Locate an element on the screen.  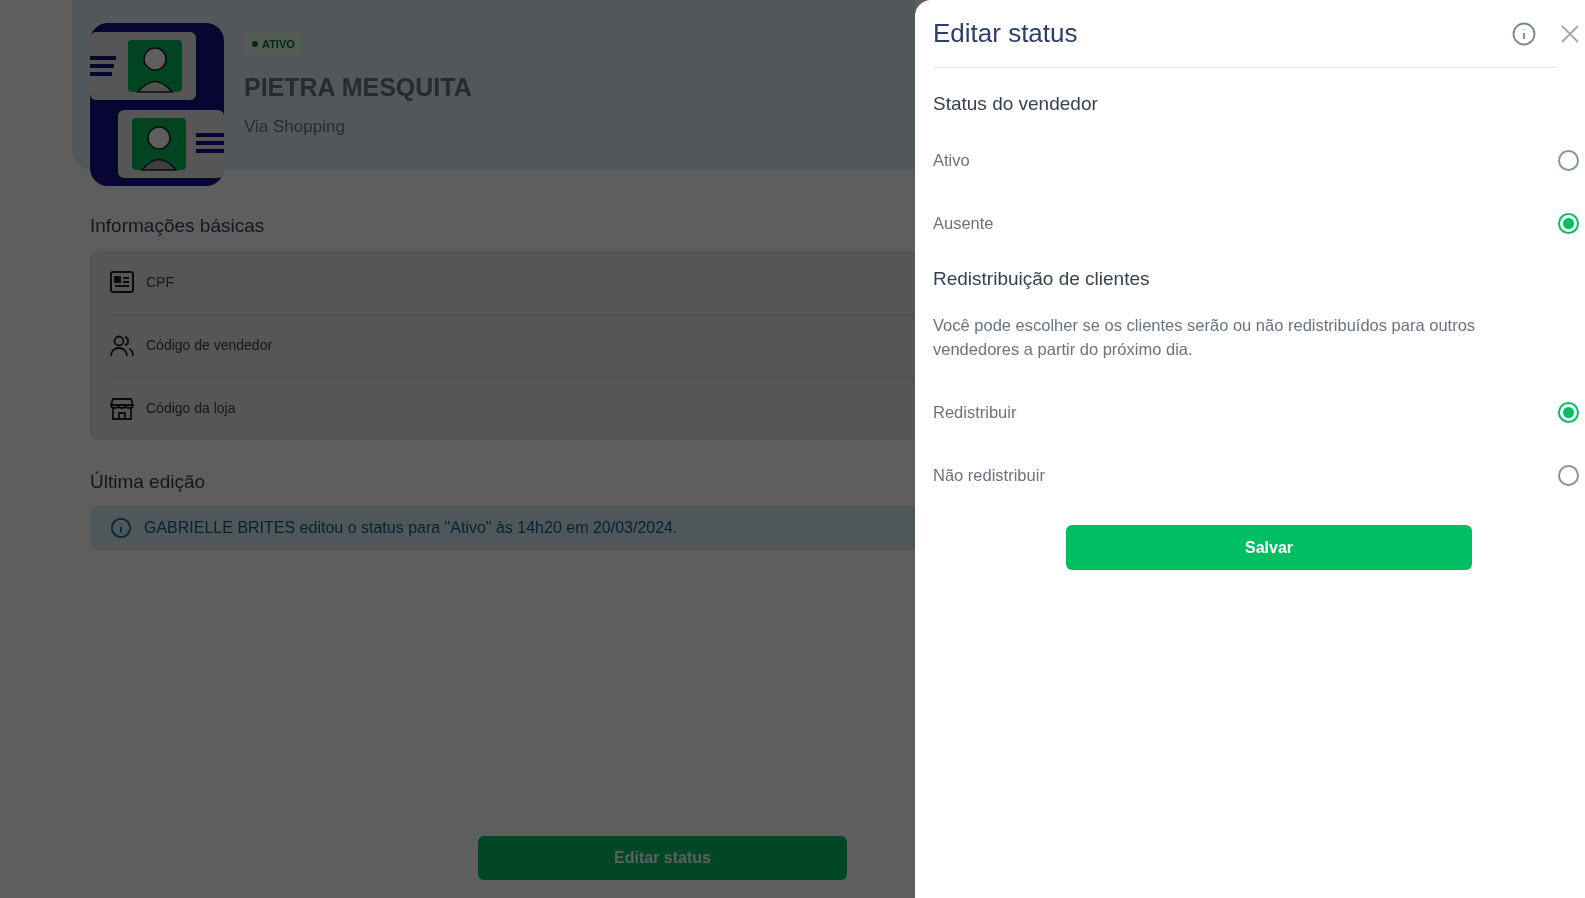
panel-title: Editar status is located at coordinates (1006, 33).